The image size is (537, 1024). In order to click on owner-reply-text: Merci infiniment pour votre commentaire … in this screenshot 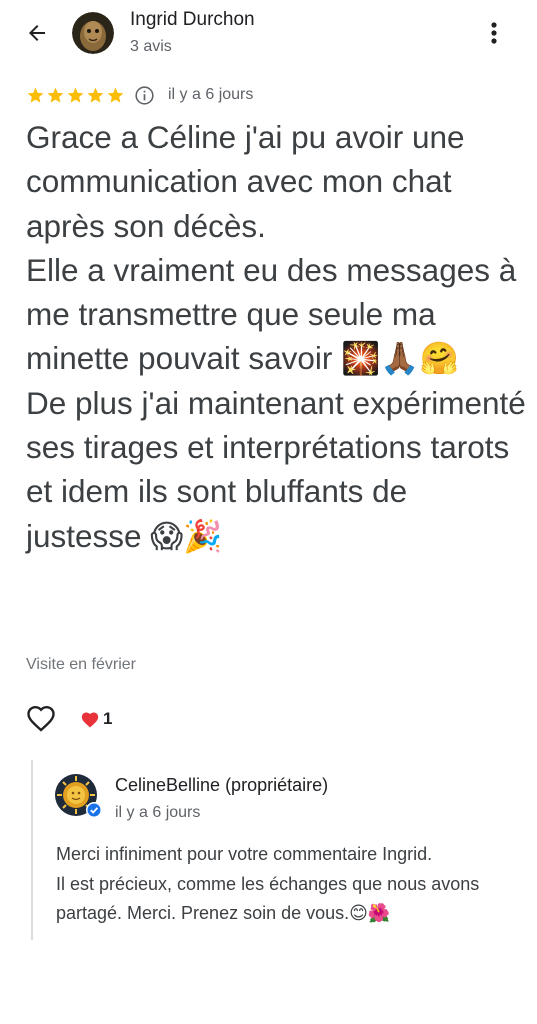, I will do `click(291, 884)`.